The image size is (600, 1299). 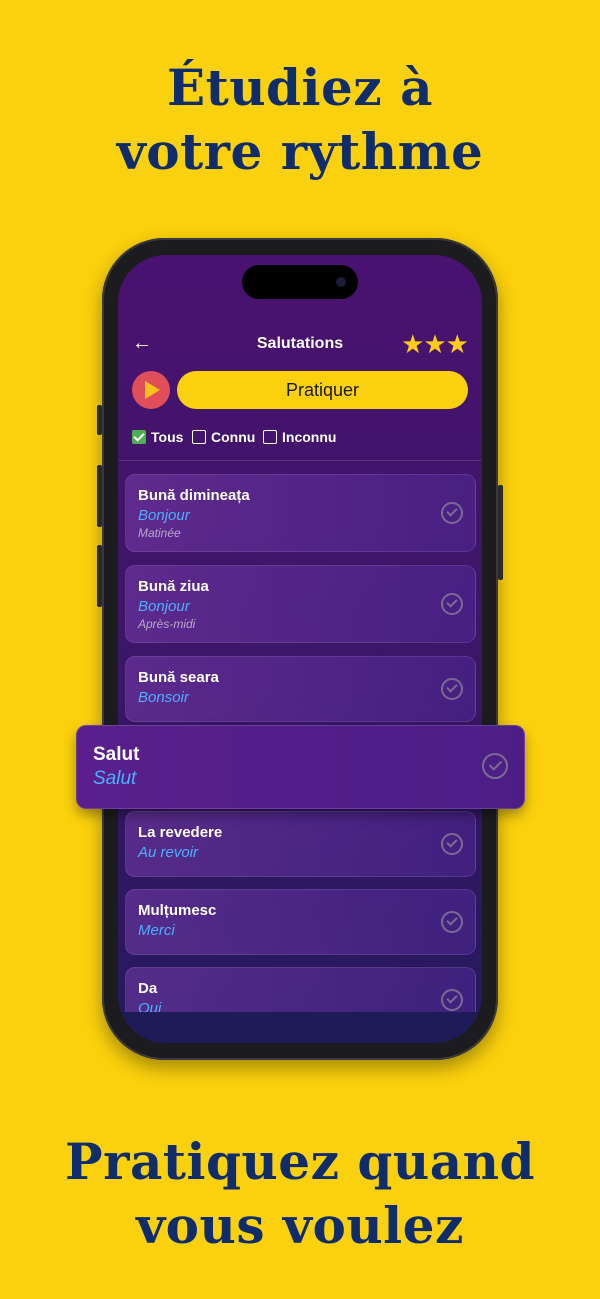 What do you see at coordinates (233, 437) in the screenshot?
I see `filter-label: Connu` at bounding box center [233, 437].